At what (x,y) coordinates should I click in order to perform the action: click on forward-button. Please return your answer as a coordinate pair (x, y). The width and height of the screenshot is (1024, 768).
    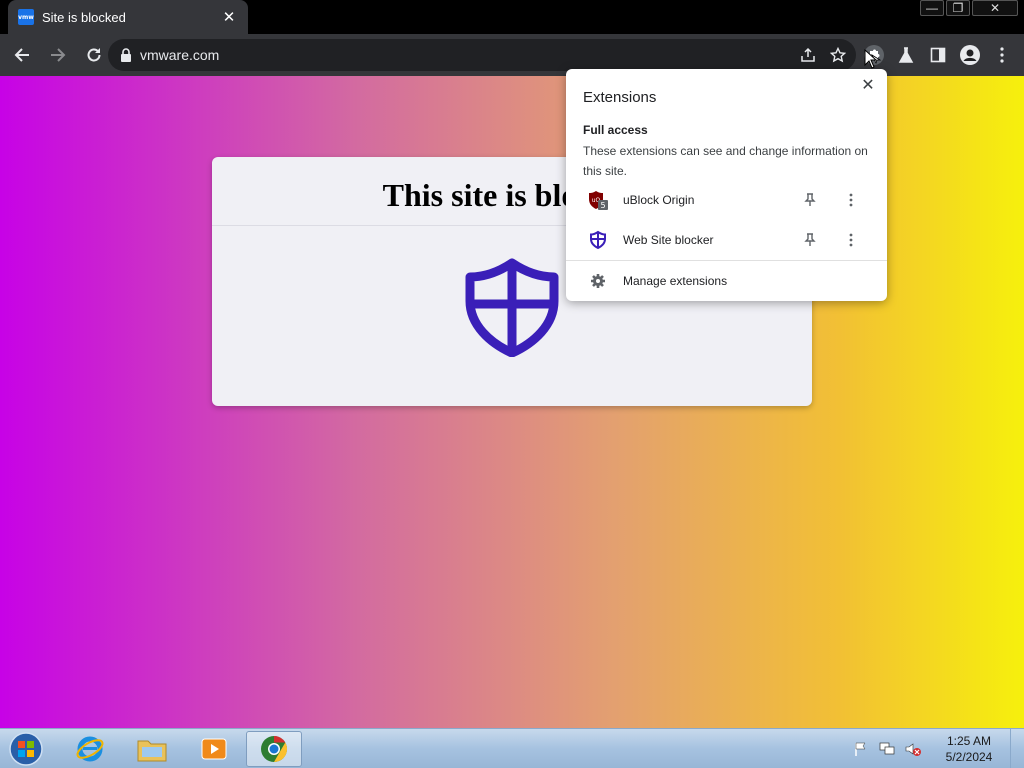
    Looking at the image, I should click on (58, 55).